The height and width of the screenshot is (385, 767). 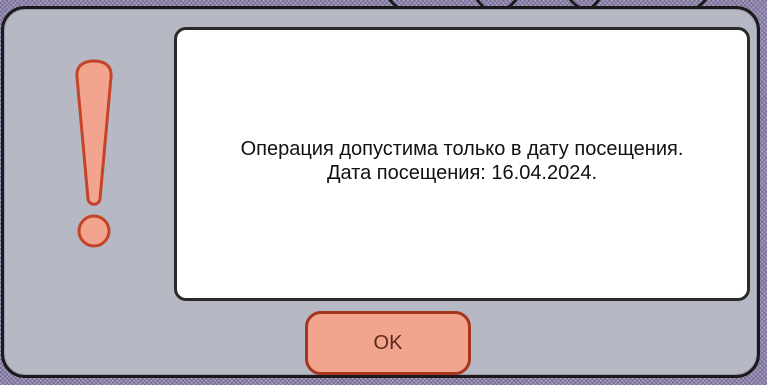 What do you see at coordinates (94, 157) in the screenshot?
I see `exclamation-icon` at bounding box center [94, 157].